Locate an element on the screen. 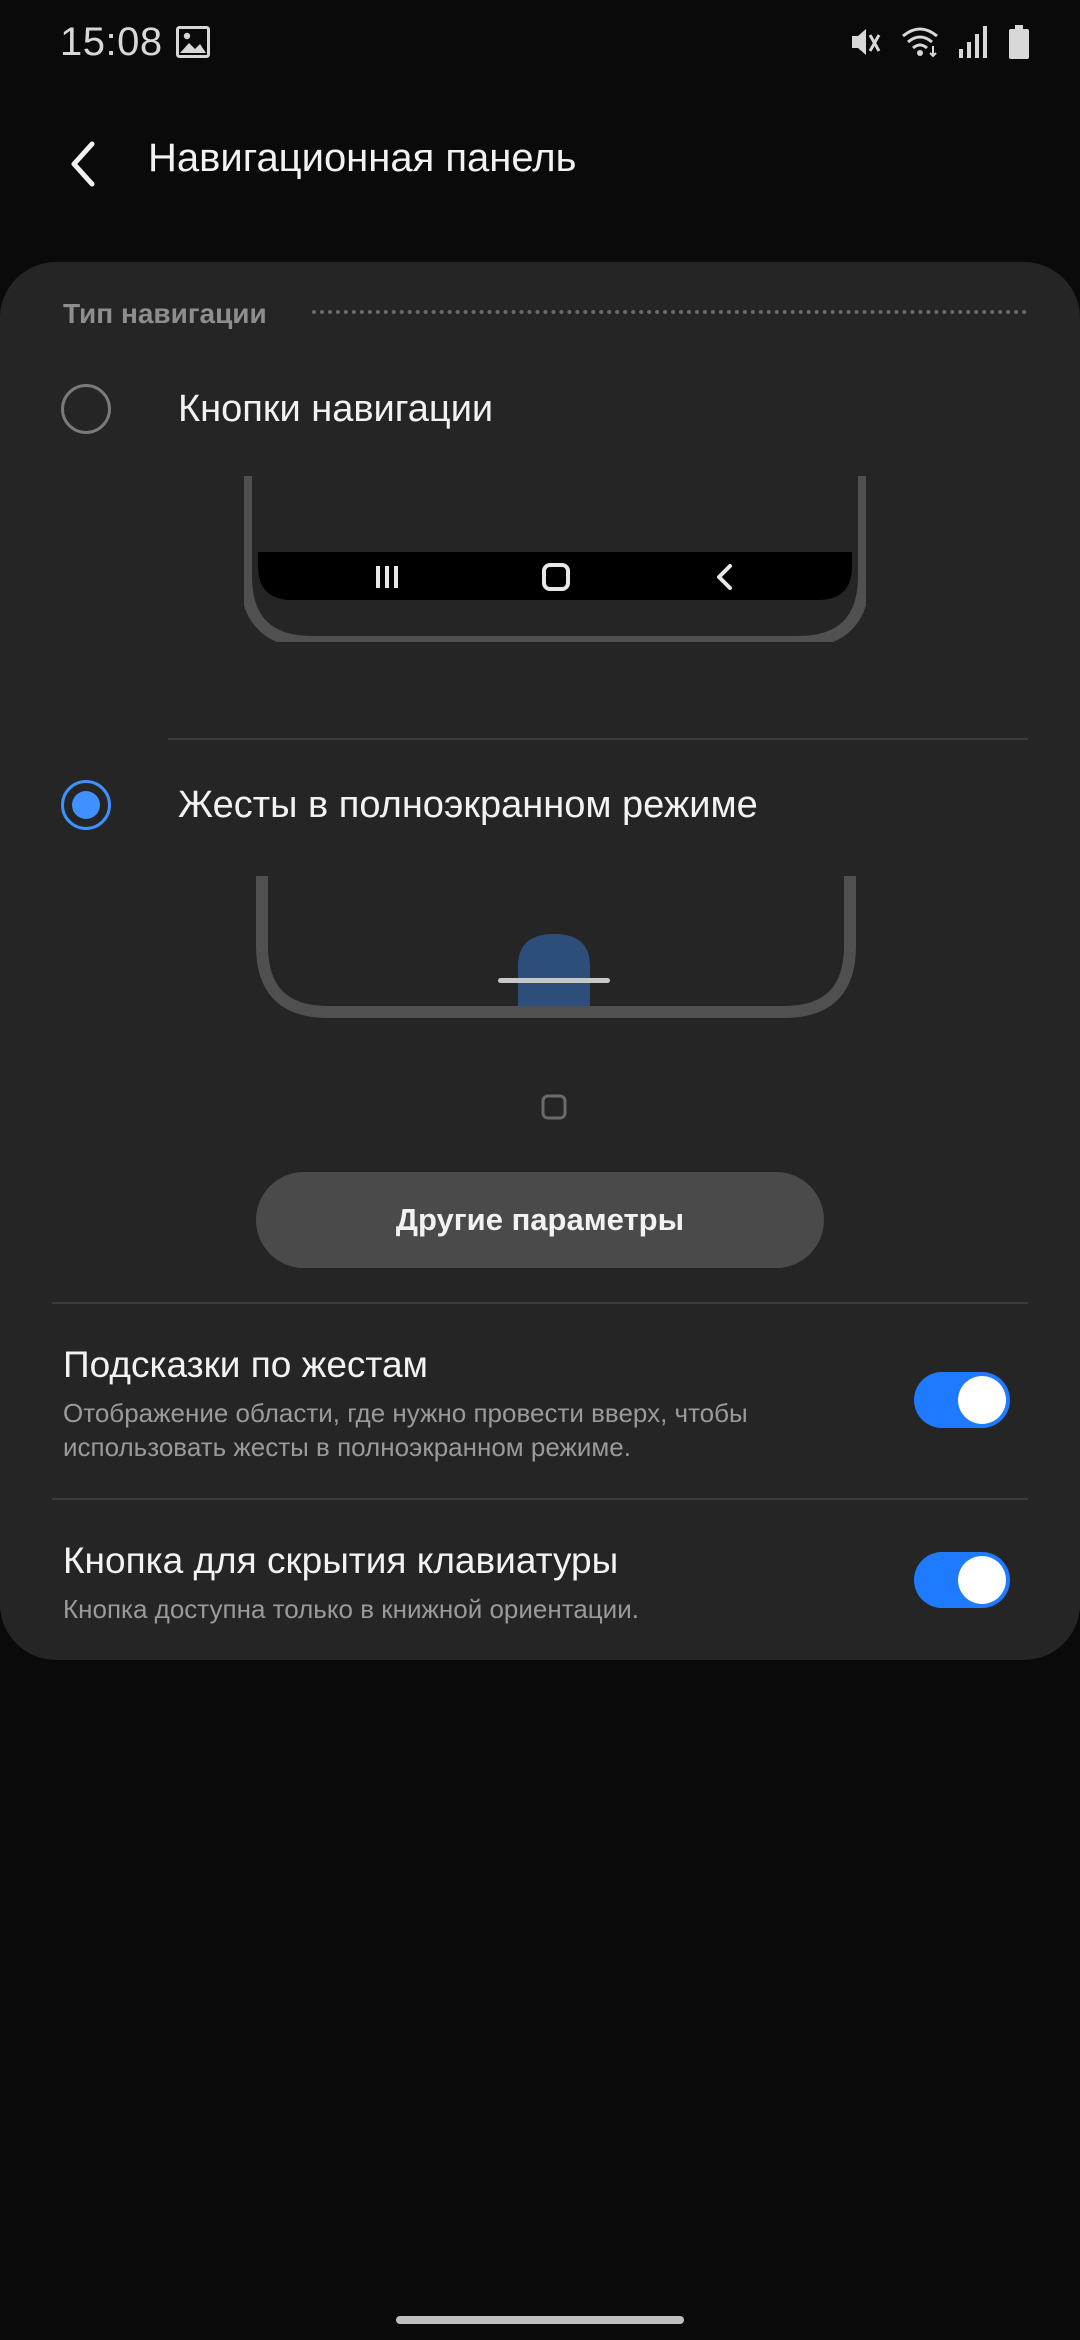 The width and height of the screenshot is (1080, 2340). option-fullscreen-gestures: Жесты в полноэкранном режиме is located at coordinates (540, 808).